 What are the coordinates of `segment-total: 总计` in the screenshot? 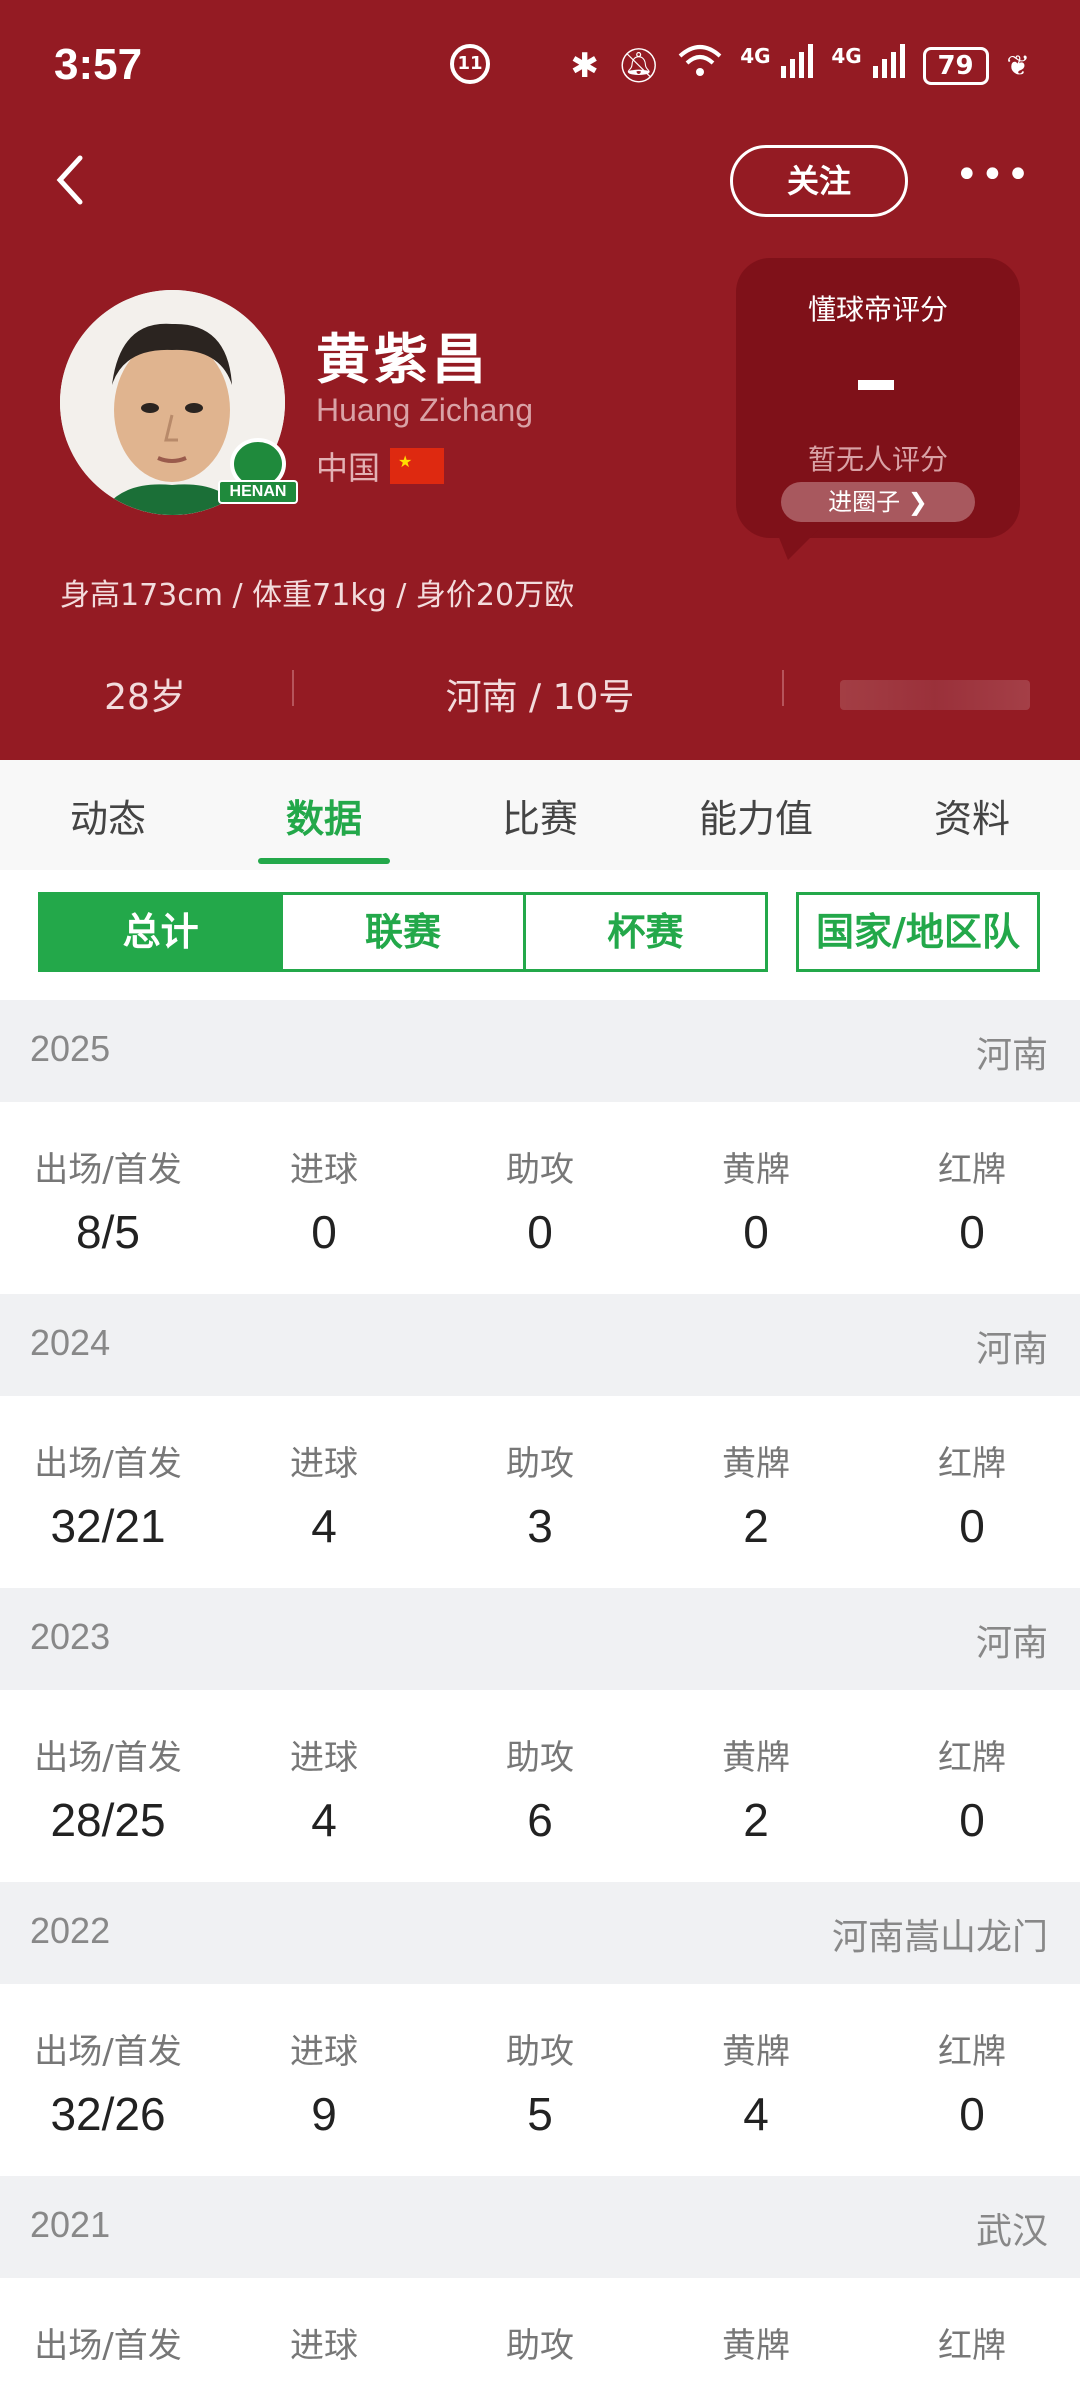 It's located at (162, 932).